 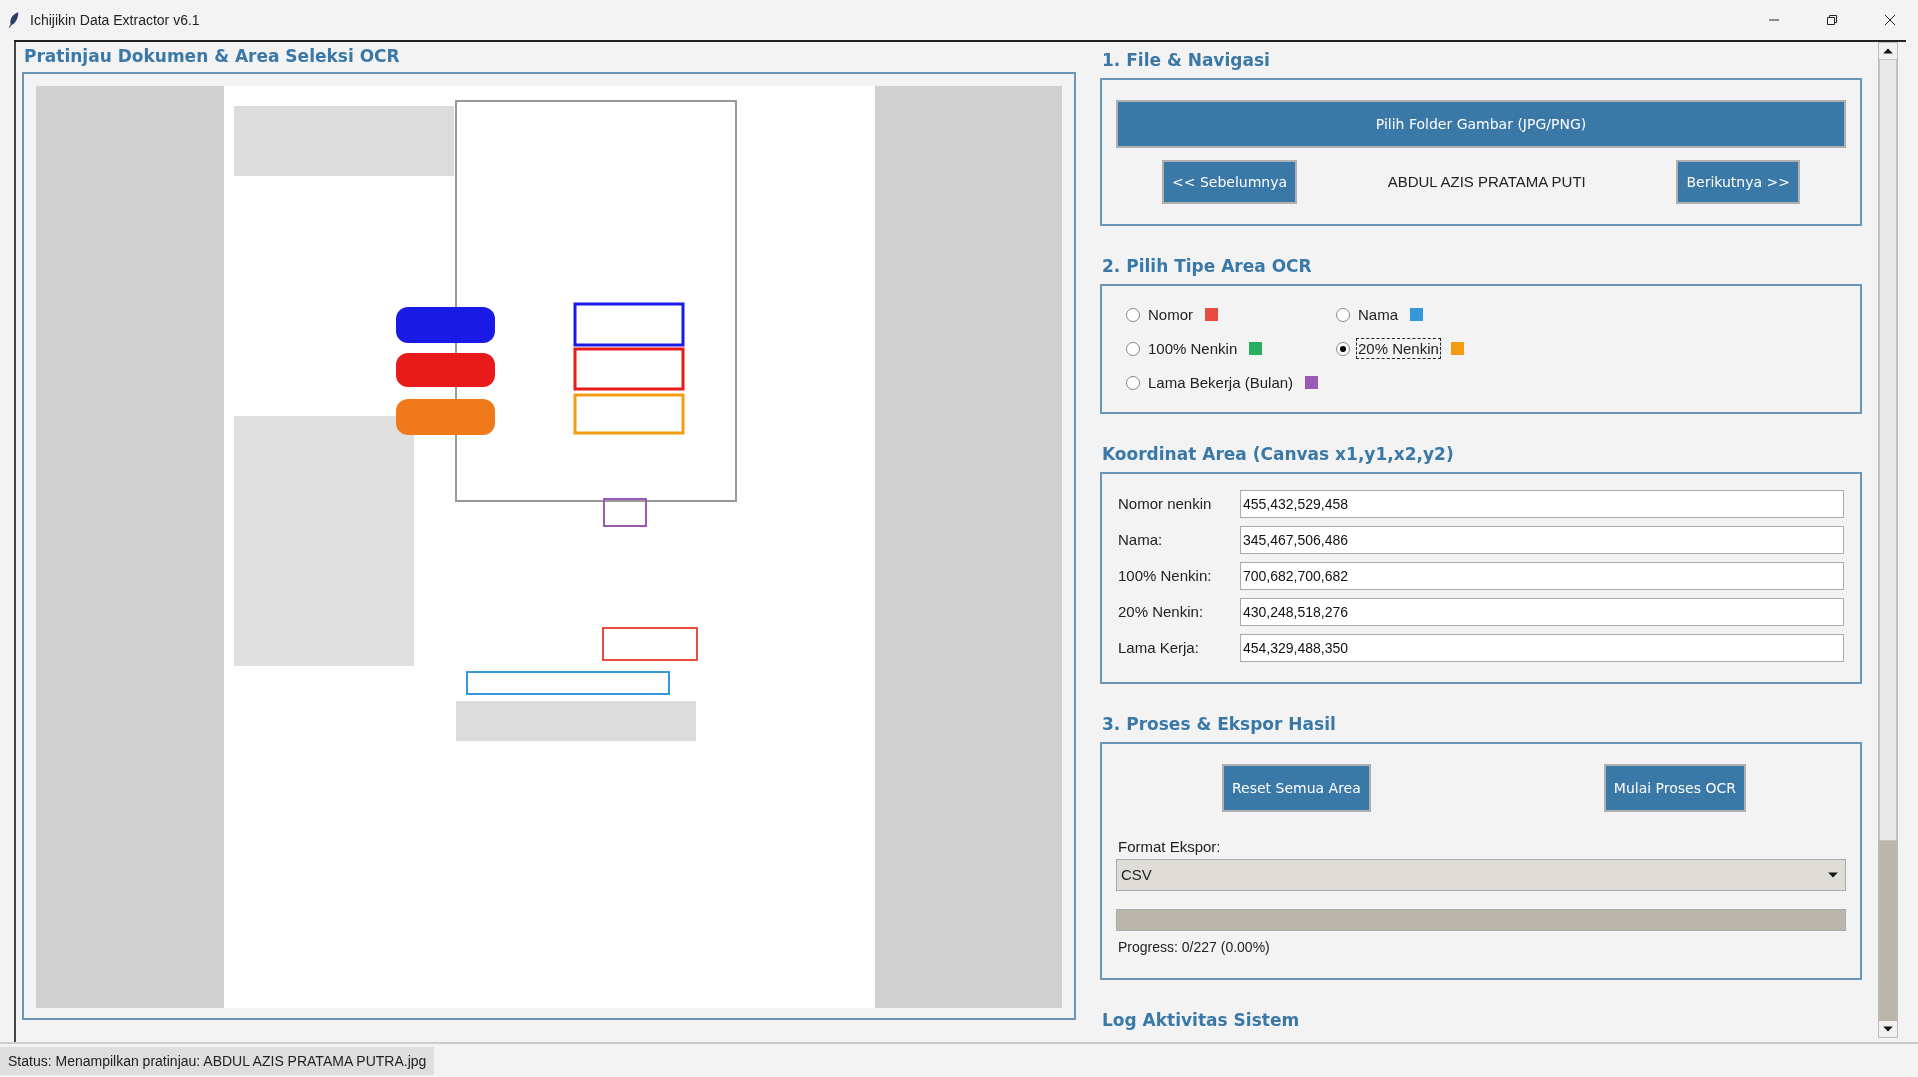 What do you see at coordinates (1542, 575) in the screenshot?
I see `coordinate-field: 700,682,700,682` at bounding box center [1542, 575].